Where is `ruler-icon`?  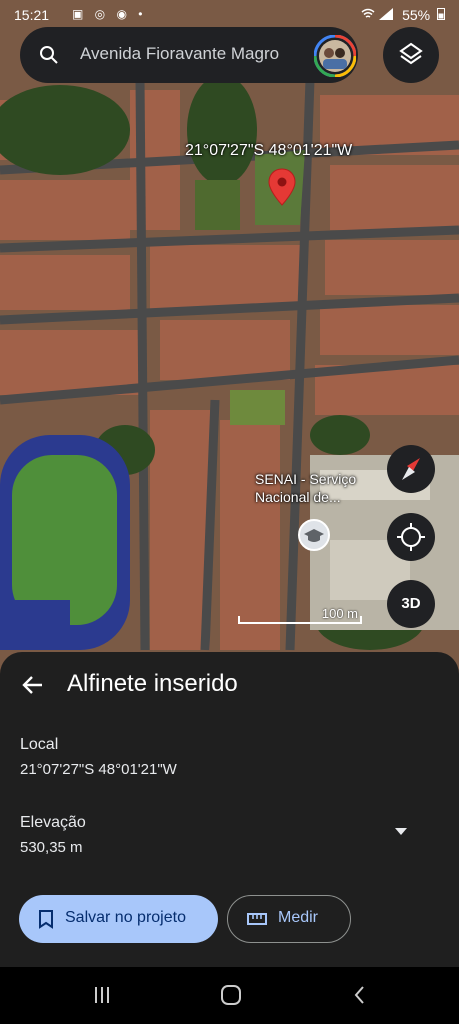 ruler-icon is located at coordinates (257, 919).